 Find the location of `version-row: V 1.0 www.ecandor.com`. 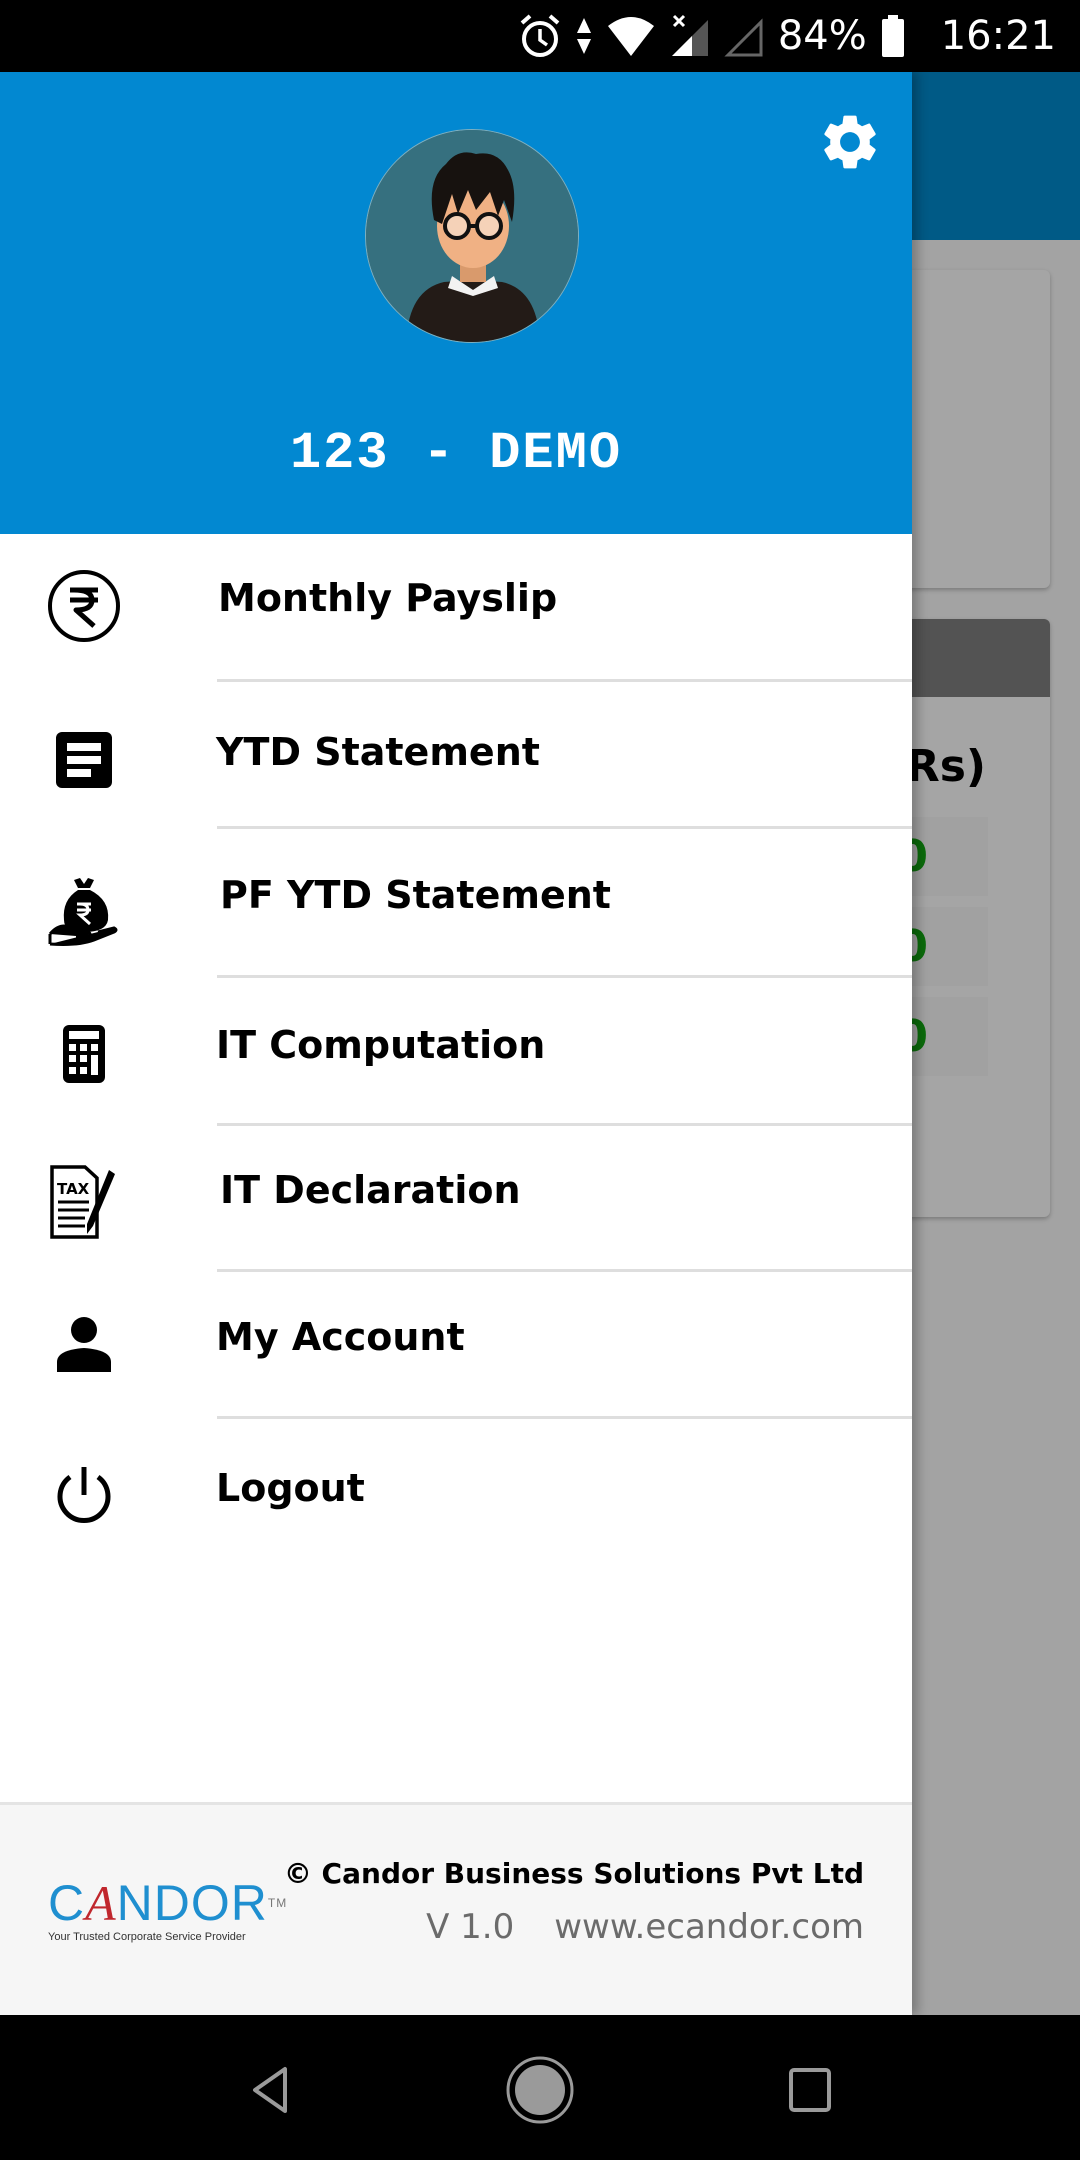

version-row: V 1.0 www.ecandor.com is located at coordinates (645, 1927).